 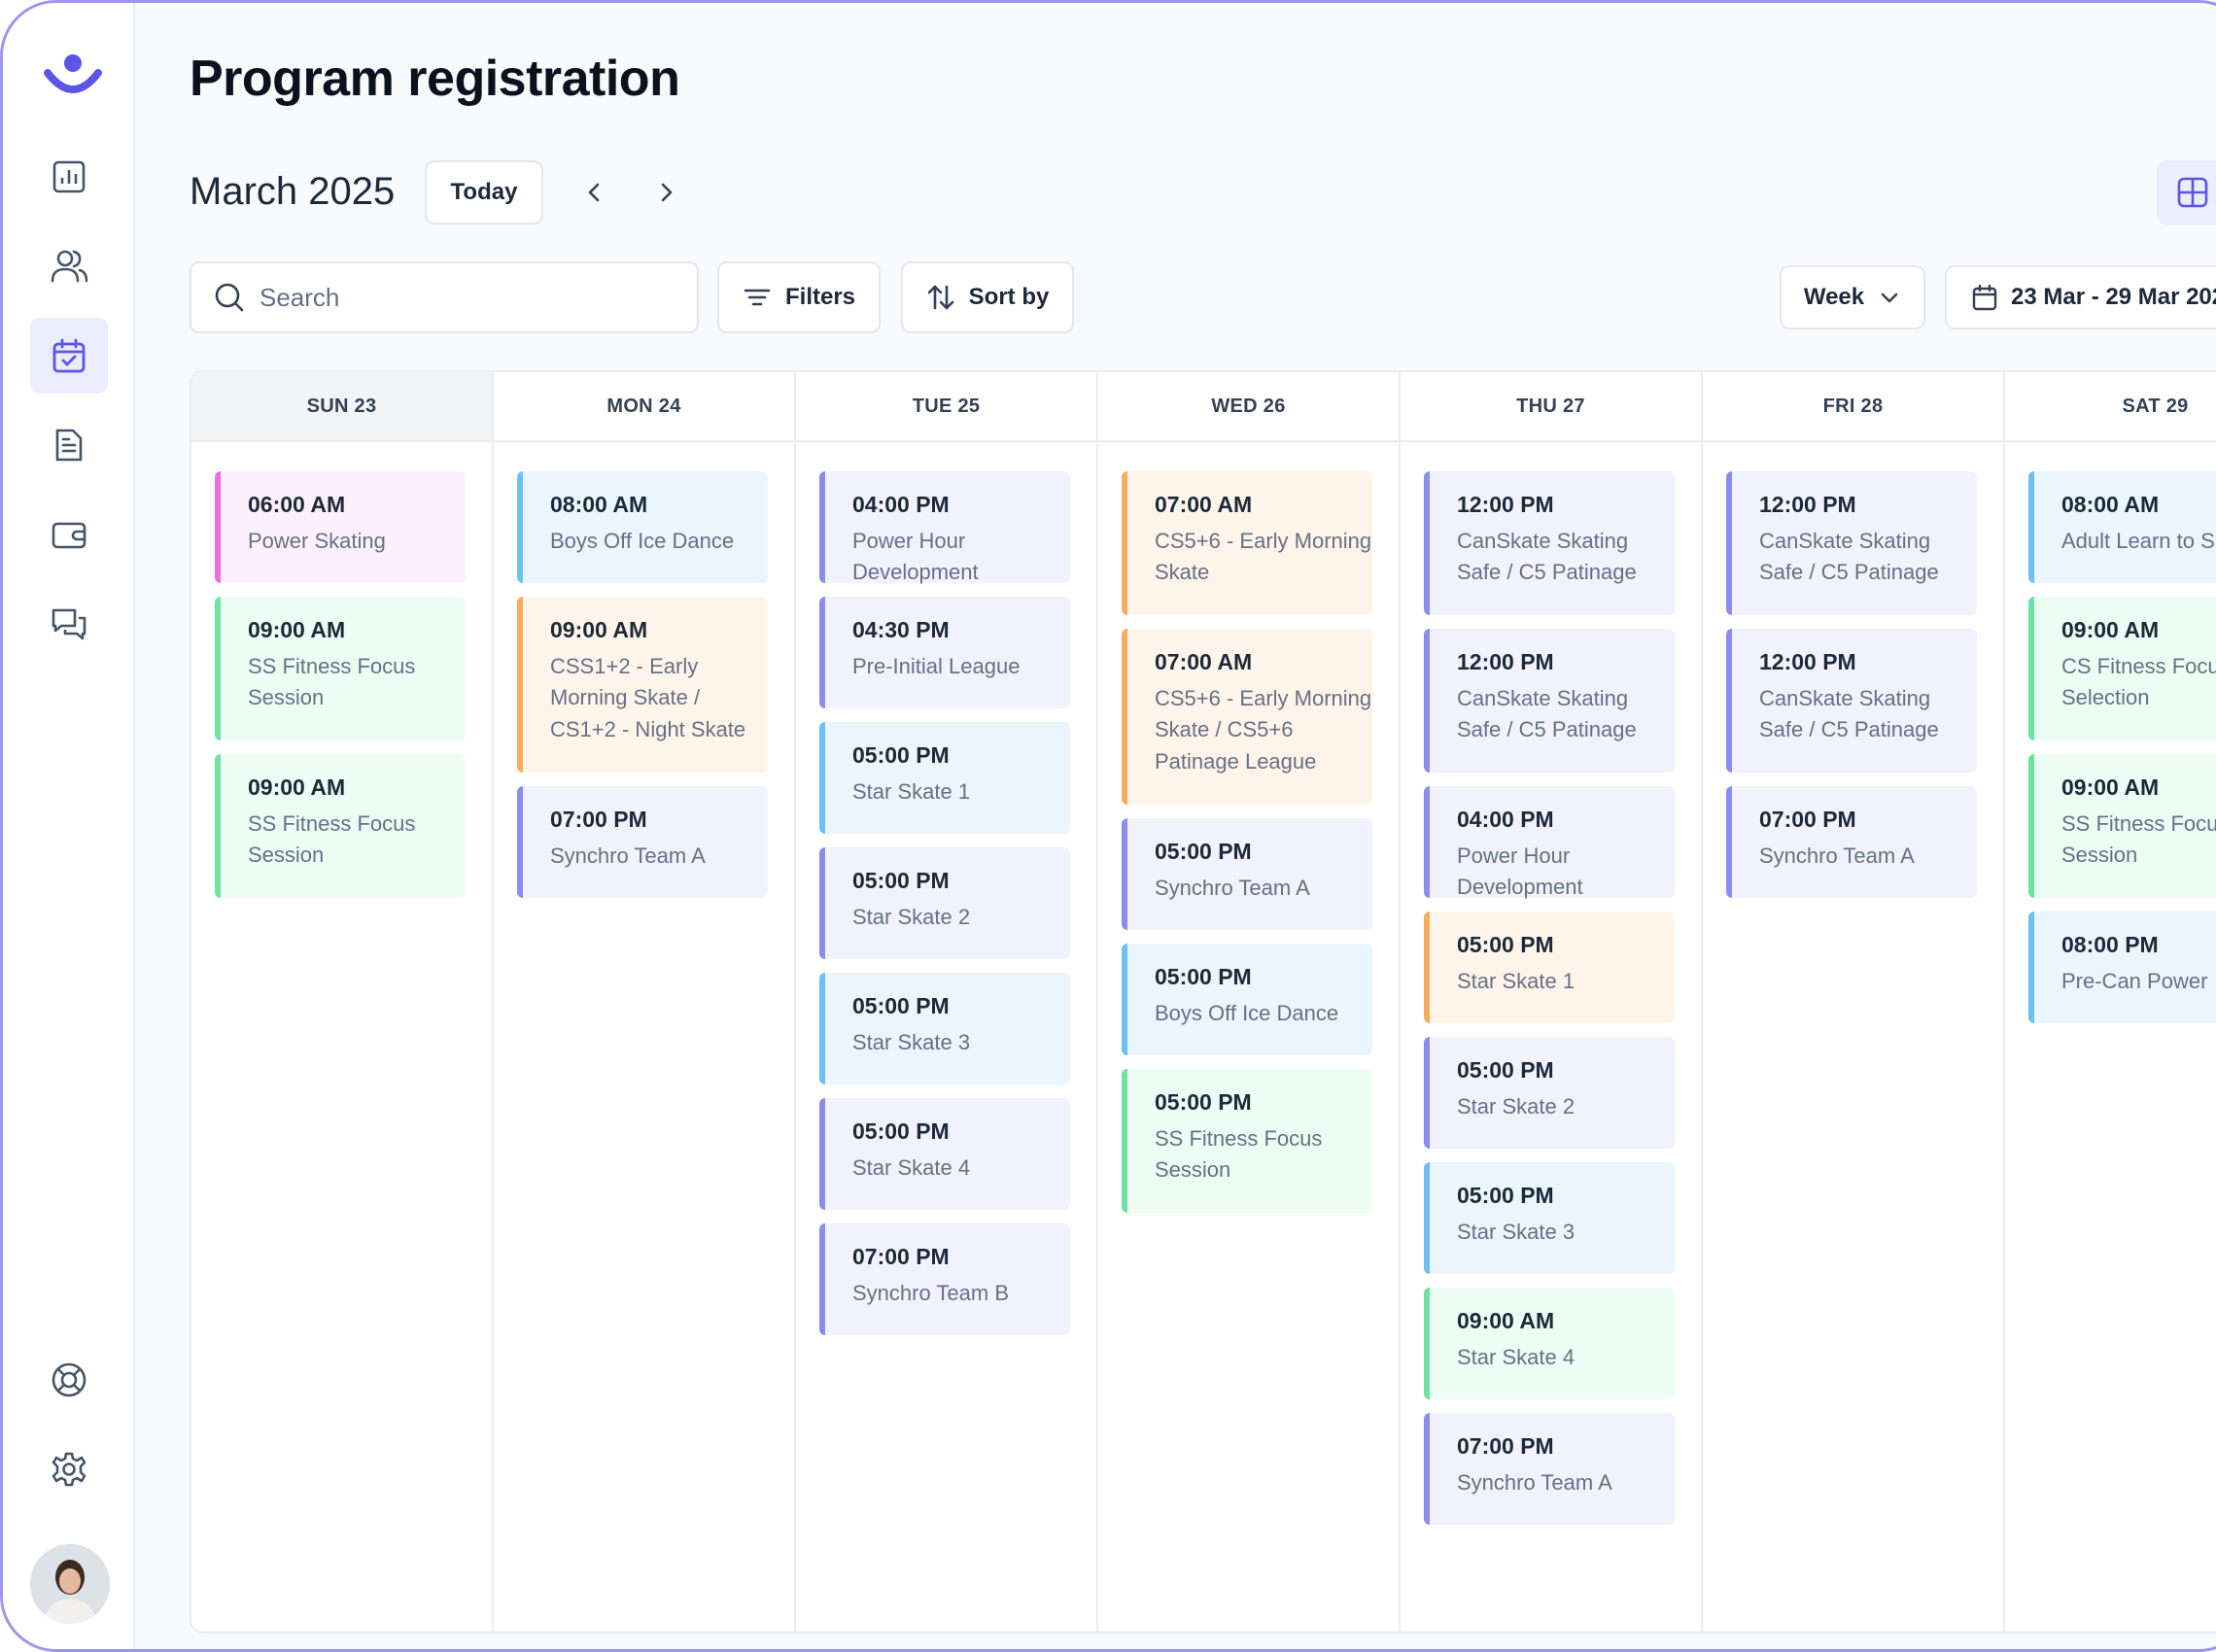 What do you see at coordinates (2138, 682) in the screenshot?
I see `event-title: CS Fitness Focus Selection` at bounding box center [2138, 682].